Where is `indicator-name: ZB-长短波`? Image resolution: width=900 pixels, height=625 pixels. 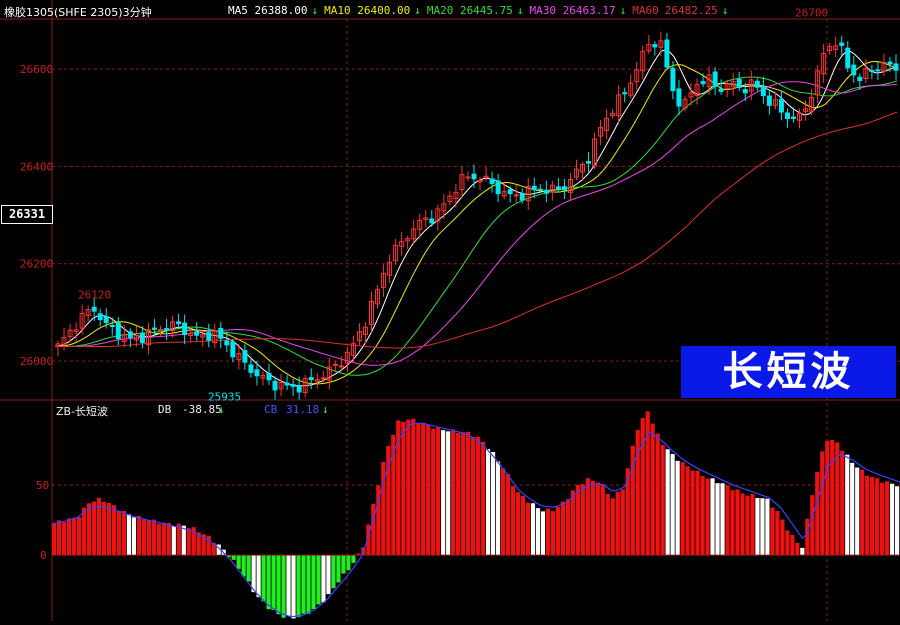 indicator-name: ZB-长短波 is located at coordinates (82, 411).